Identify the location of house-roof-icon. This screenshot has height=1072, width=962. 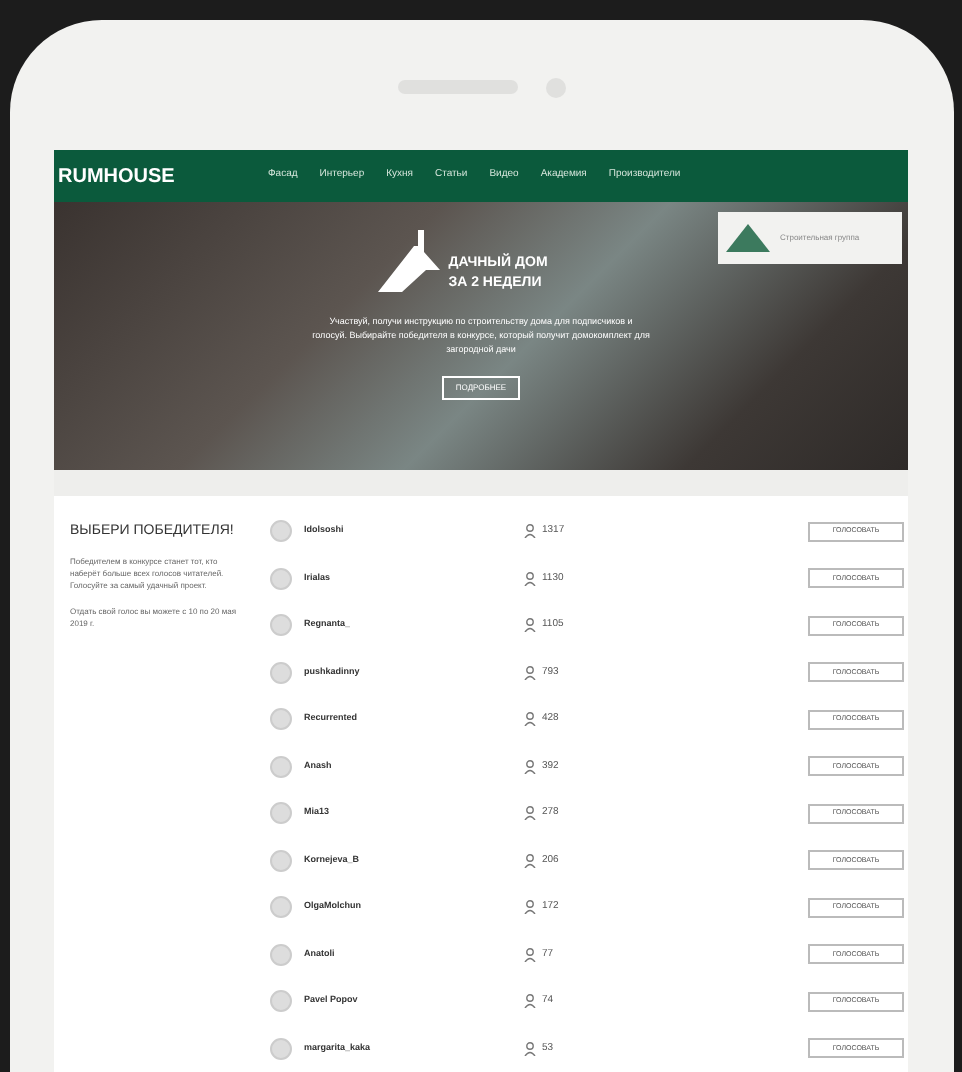
(408, 260).